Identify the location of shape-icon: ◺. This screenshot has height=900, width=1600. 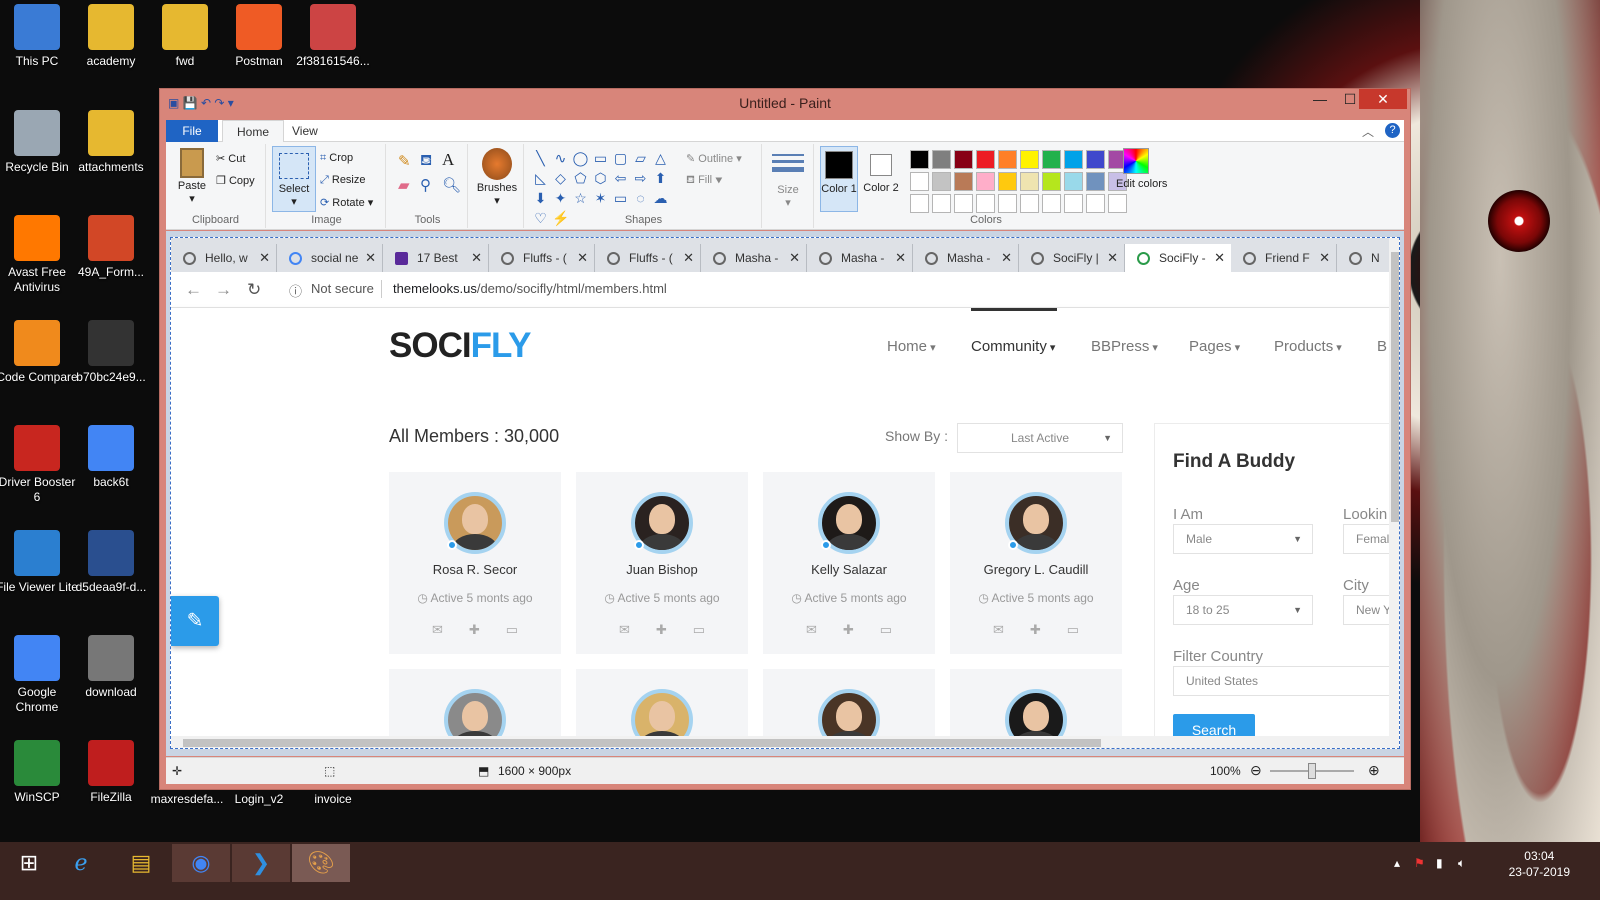
(540, 178).